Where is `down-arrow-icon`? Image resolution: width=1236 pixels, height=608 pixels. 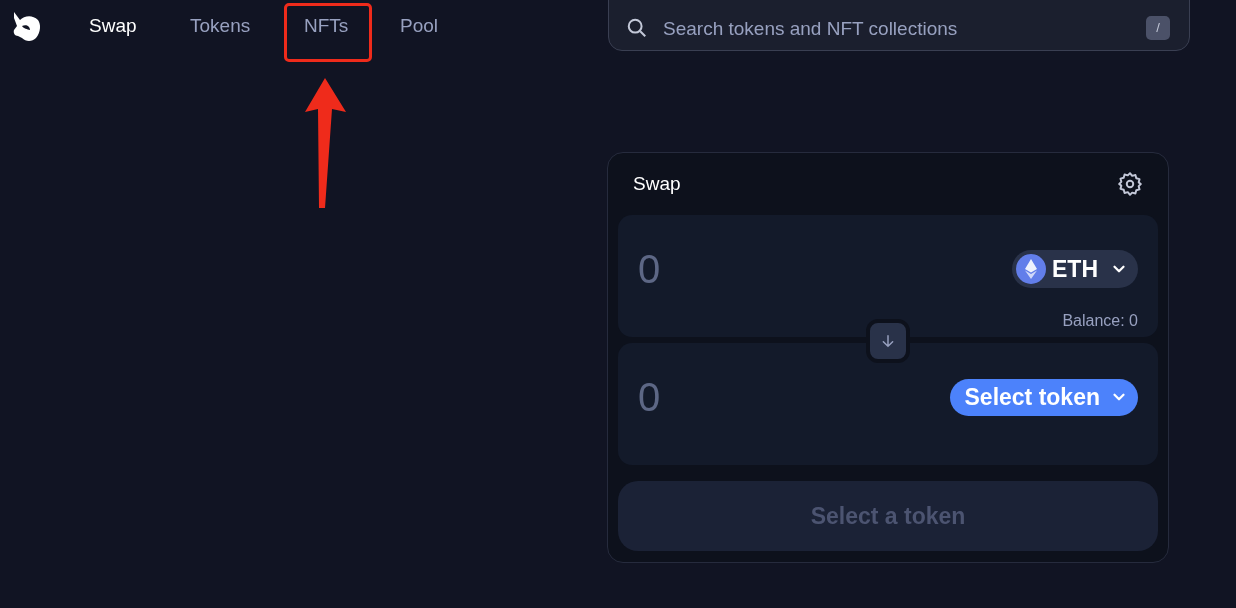
down-arrow-icon is located at coordinates (888, 341).